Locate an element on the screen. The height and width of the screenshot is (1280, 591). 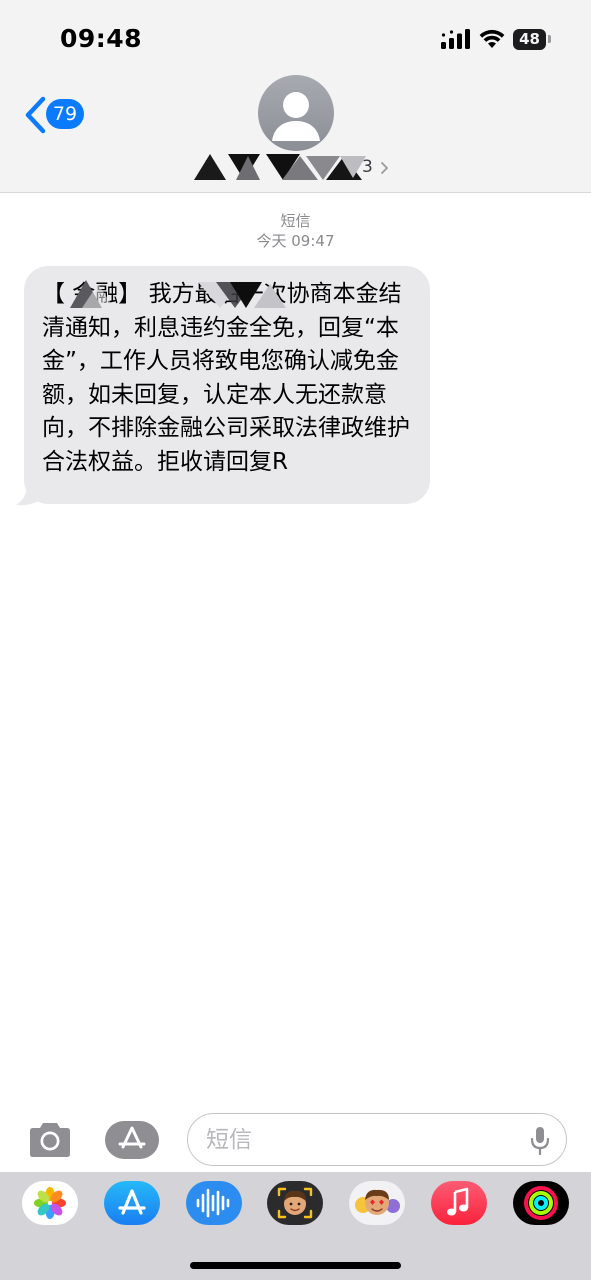
activity-rings-icon is located at coordinates (541, 1203).